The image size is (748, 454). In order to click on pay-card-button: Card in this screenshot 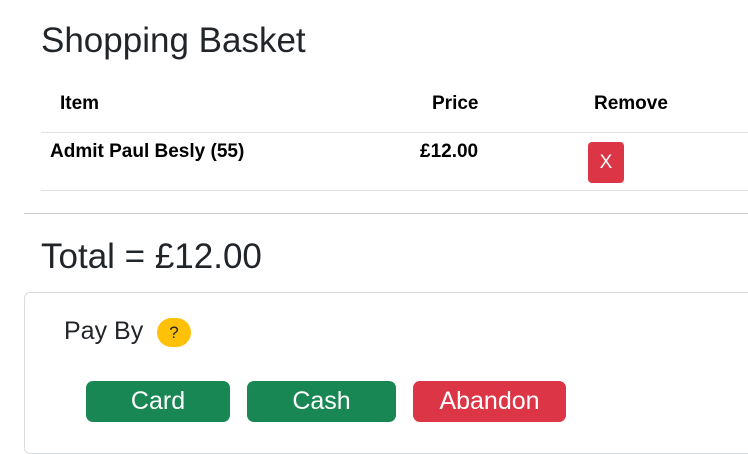, I will do `click(158, 401)`.